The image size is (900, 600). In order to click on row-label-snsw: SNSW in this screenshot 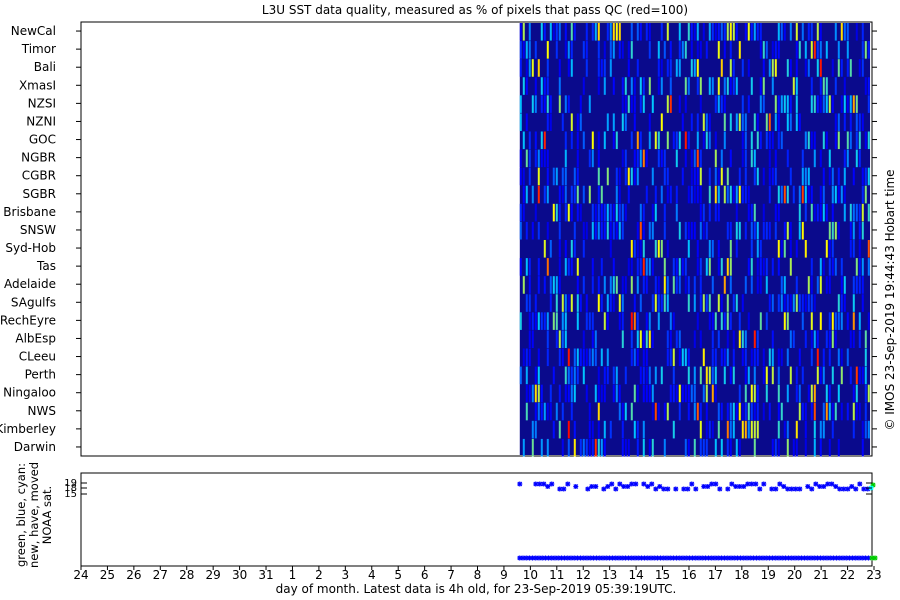, I will do `click(38, 230)`.